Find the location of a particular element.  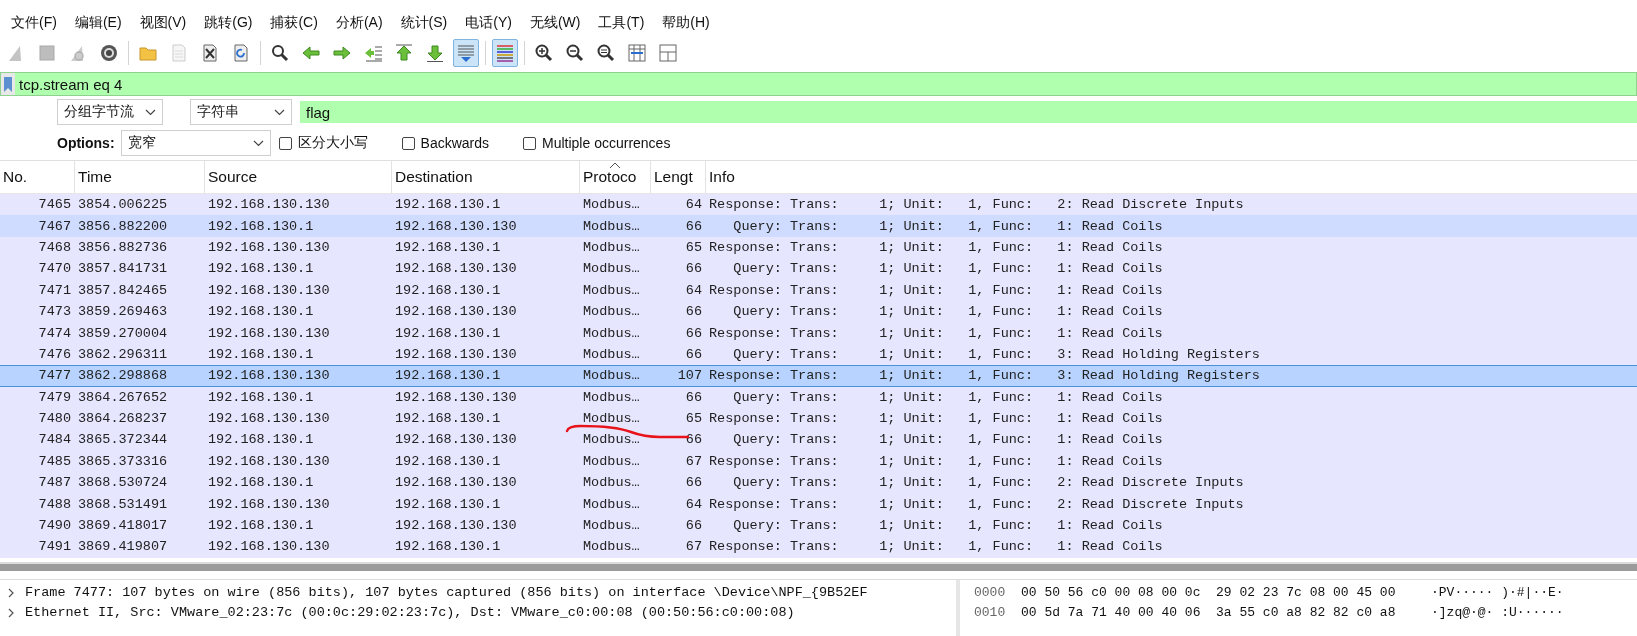

packet-row: 7488 3868.531491 192.168.130.130 192.168.130.1 Modbus… 64 Response: Trans: 1; Unit: 1, Func: 2: Read Discrete Inputs is located at coordinates (818, 504).